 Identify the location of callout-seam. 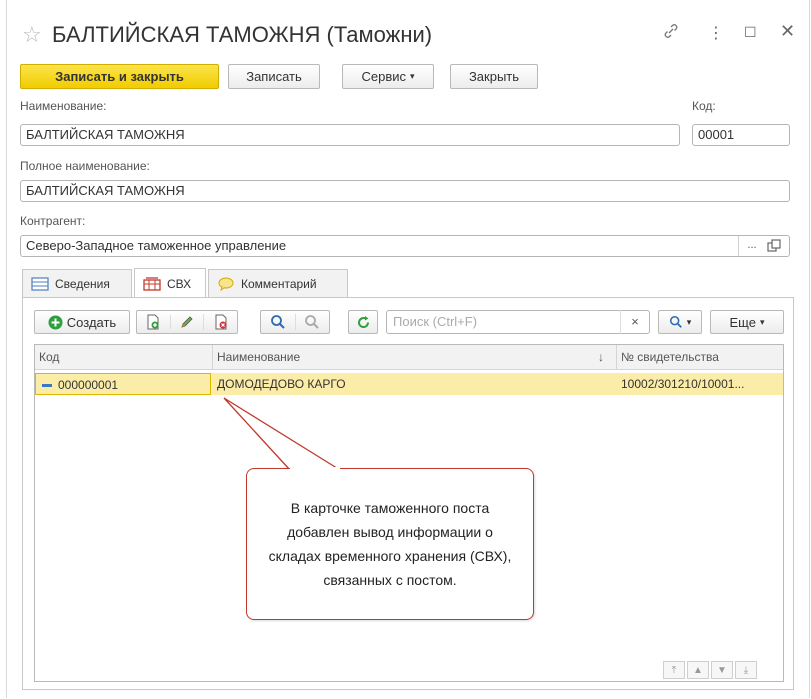
(315, 468).